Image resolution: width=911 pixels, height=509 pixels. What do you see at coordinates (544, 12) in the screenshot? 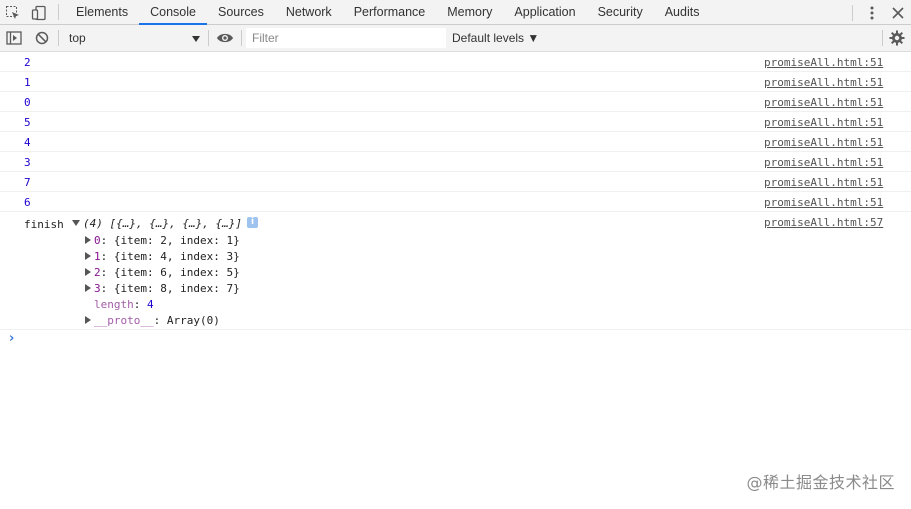
I see `tab-application: Application` at bounding box center [544, 12].